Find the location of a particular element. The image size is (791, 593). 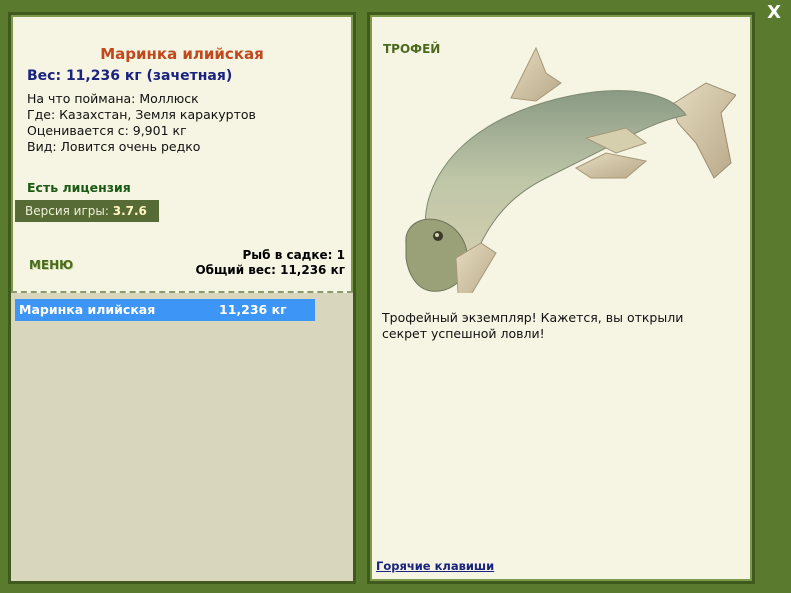

hotkeys-link: Горячие клавиши is located at coordinates (435, 566).